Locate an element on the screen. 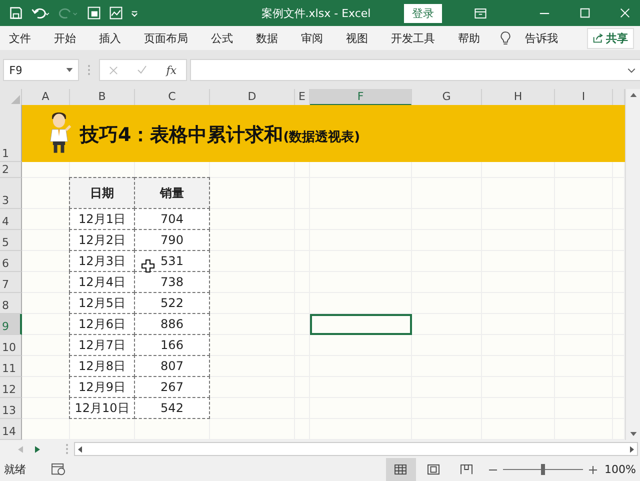 The image size is (640, 481). row-header: 2 is located at coordinates (11, 170).